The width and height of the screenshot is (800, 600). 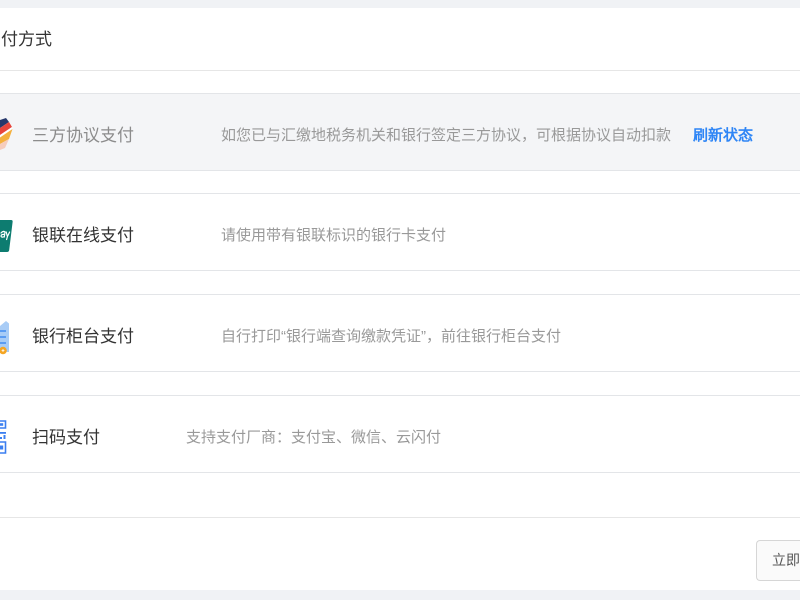 I want to click on footer-divider, so click(x=400, y=517).